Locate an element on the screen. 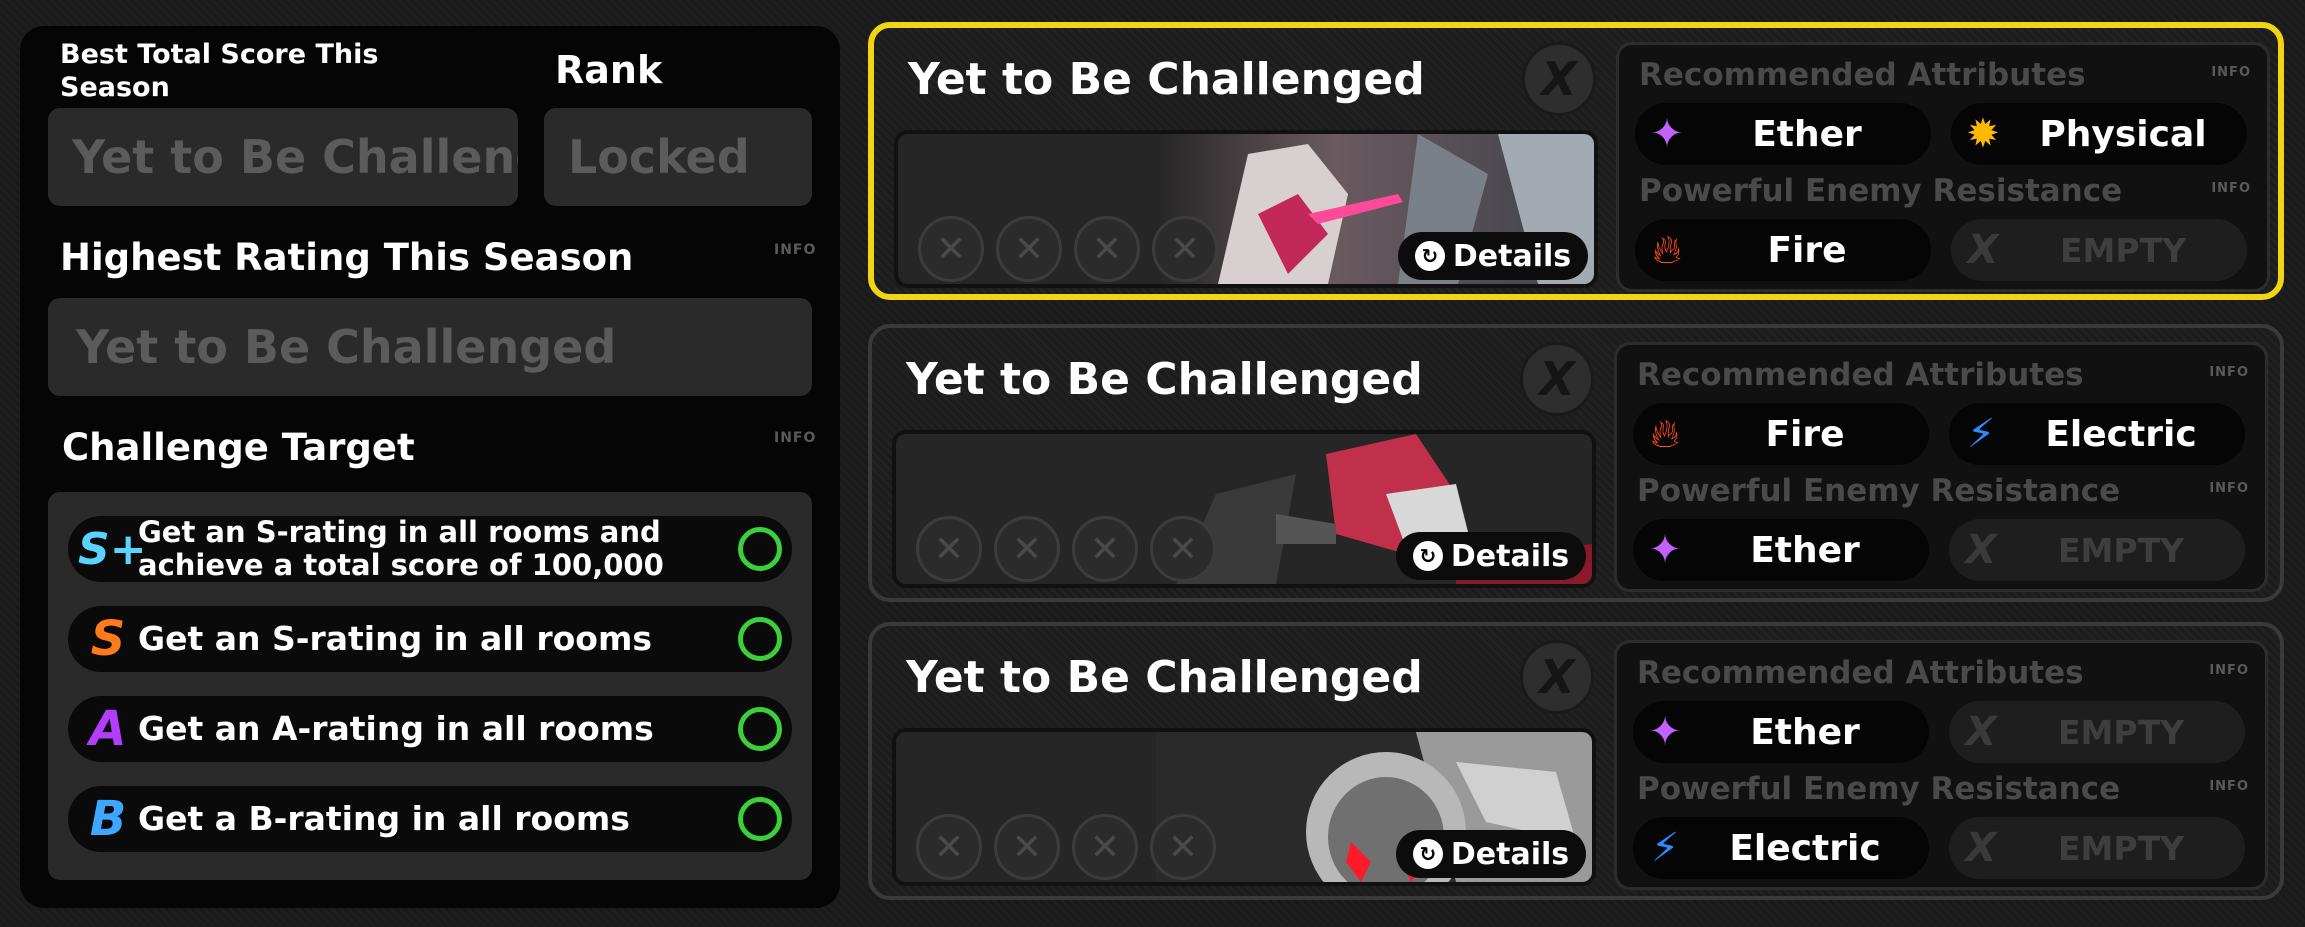 This screenshot has width=2305, height=927. target-row-a: A Get an A-rating in all rooms is located at coordinates (430, 729).